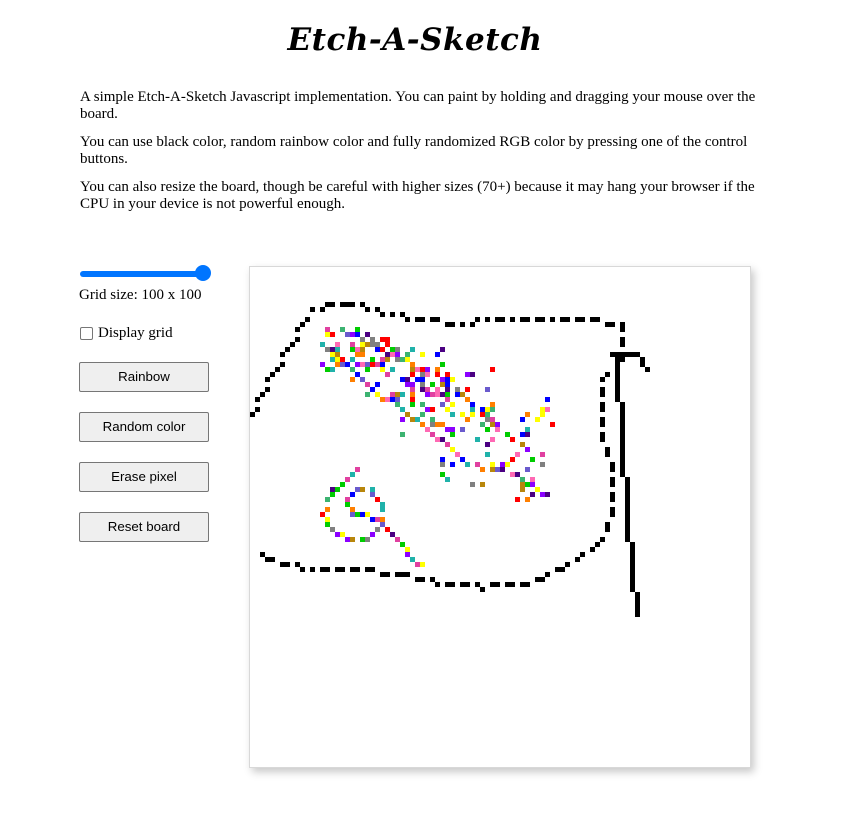  I want to click on slider-thumb, so click(203, 273).